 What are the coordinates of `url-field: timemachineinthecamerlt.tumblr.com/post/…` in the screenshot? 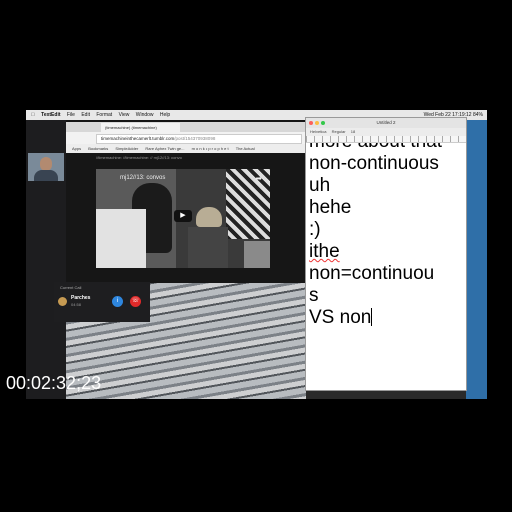 It's located at (199, 139).